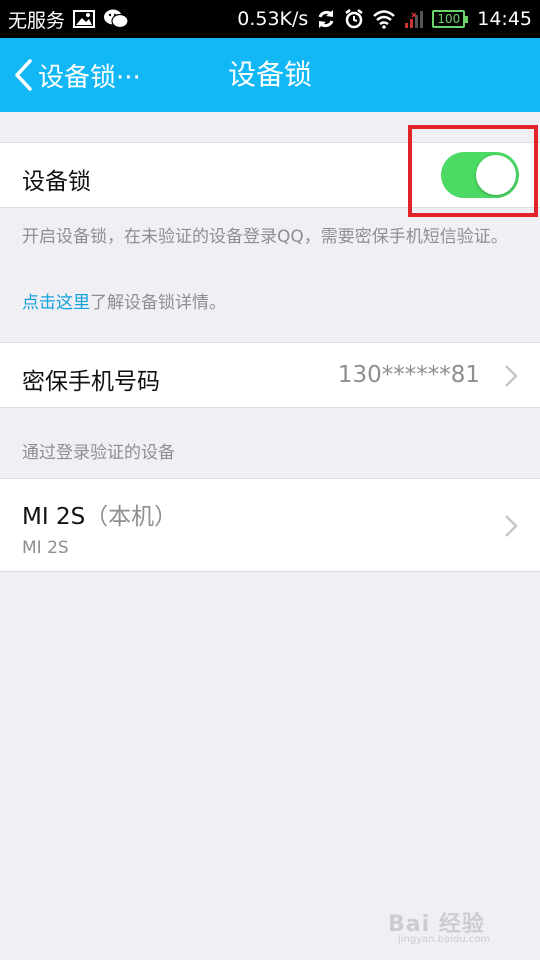 The width and height of the screenshot is (540, 960). I want to click on status-bar-right: 0.53K/s 100 14:45, so click(384, 19).